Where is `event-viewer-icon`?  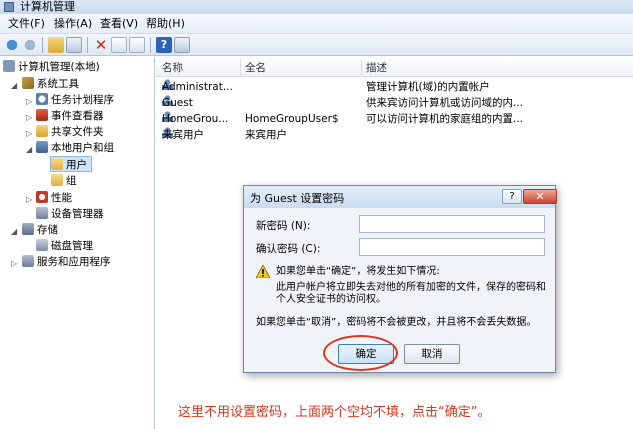 event-viewer-icon is located at coordinates (42, 115).